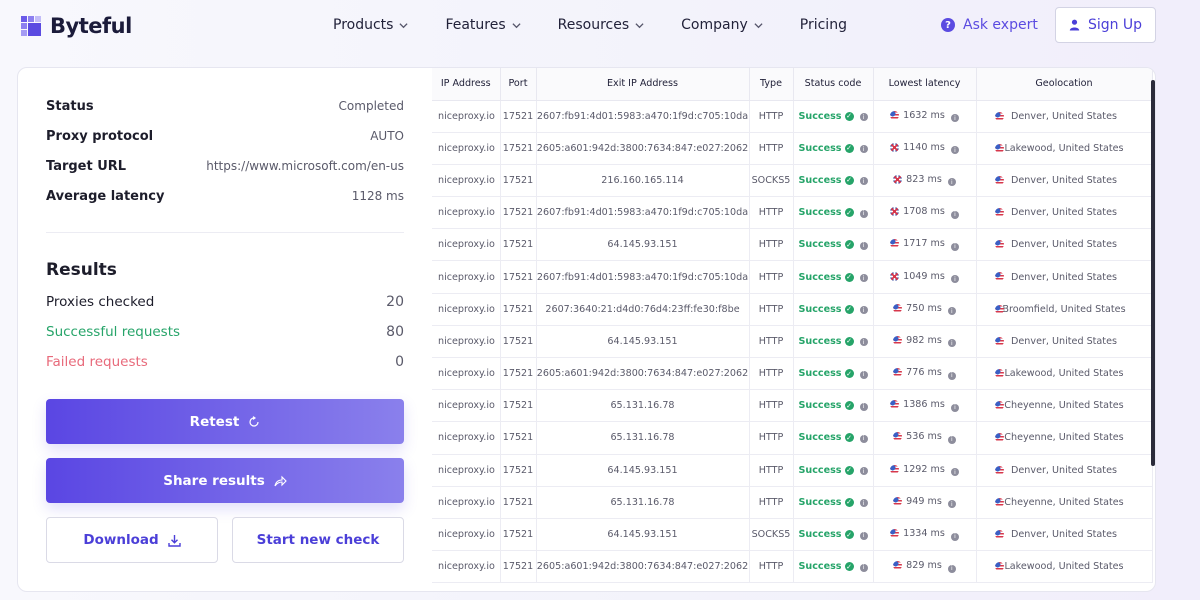 This screenshot has width=1200, height=600. Describe the element at coordinates (371, 106) in the screenshot. I see `status-value: Completed` at that location.